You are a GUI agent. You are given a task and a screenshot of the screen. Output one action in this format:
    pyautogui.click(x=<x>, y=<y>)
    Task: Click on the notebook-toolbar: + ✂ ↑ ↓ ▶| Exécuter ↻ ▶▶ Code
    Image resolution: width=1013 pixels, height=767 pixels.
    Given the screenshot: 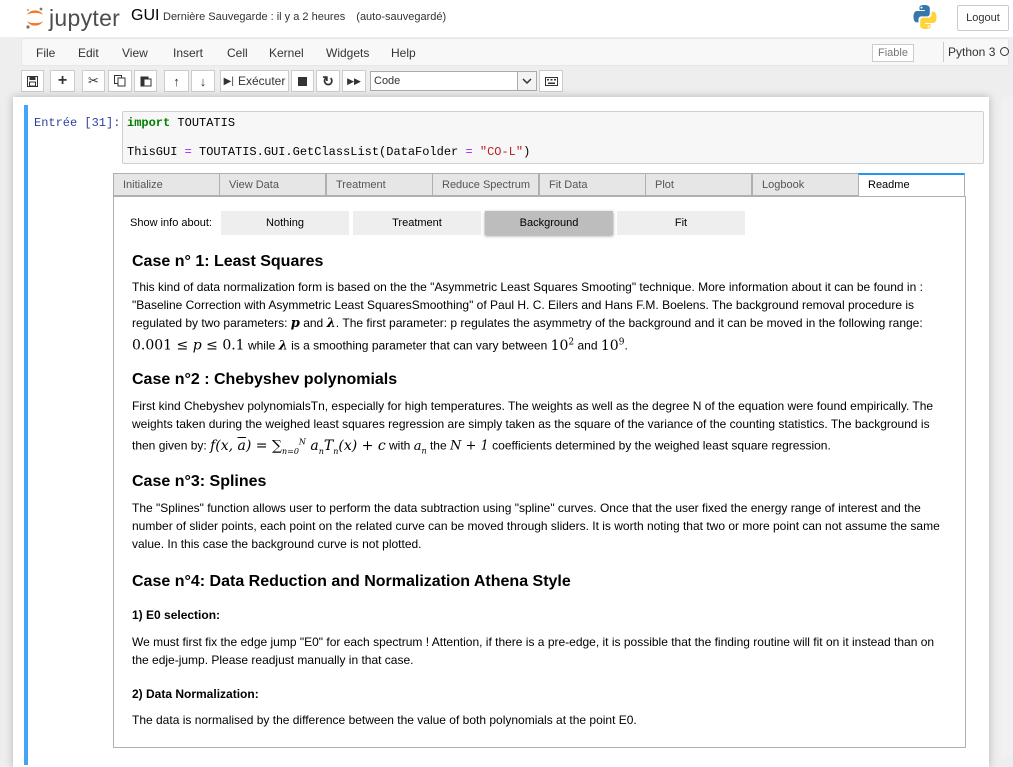 What is the action you would take?
    pyautogui.click(x=516, y=82)
    